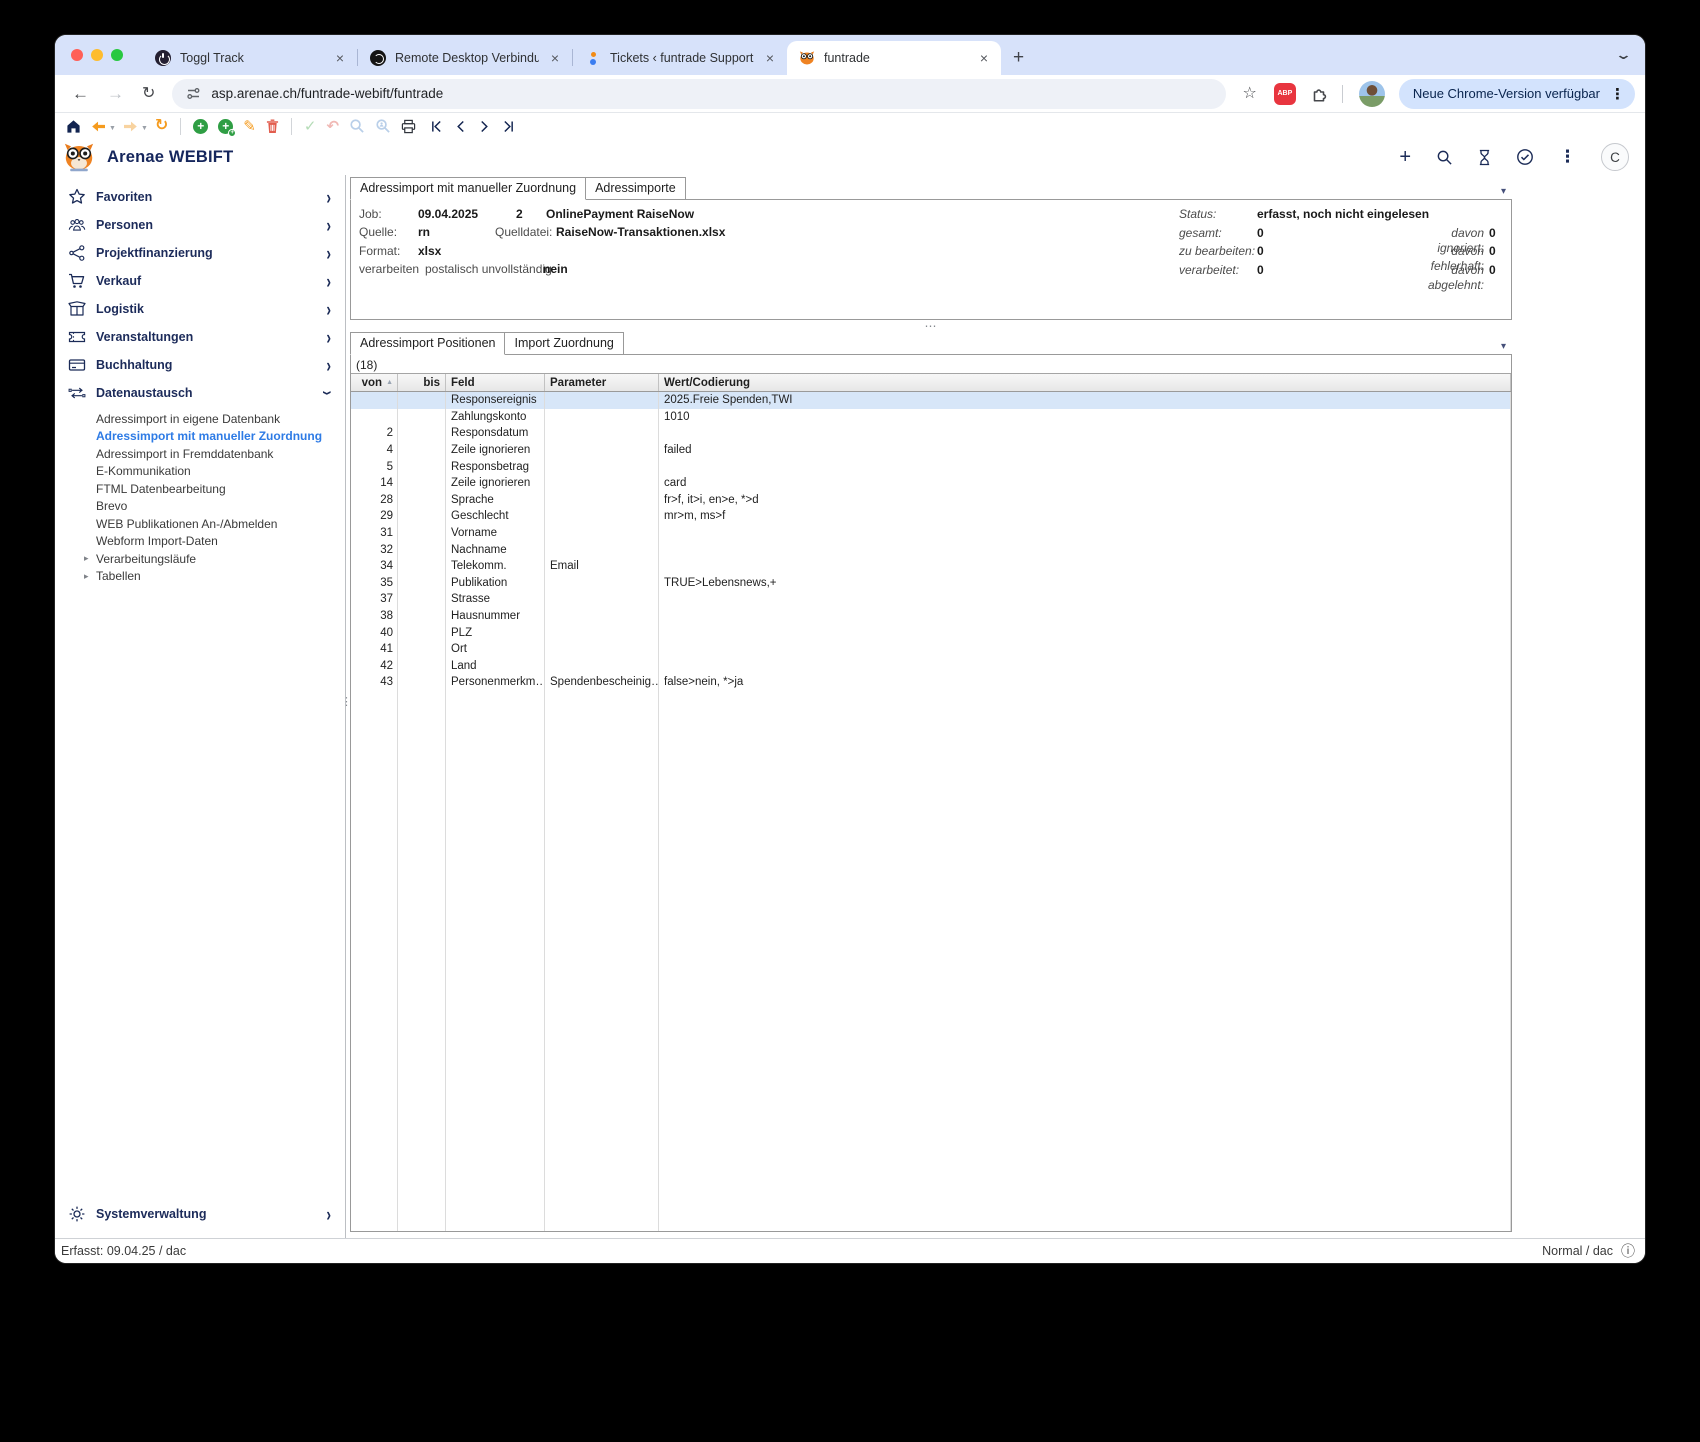 This screenshot has width=1700, height=1442. I want to click on browser-tab-1: Toggl Track ×, so click(250, 58).